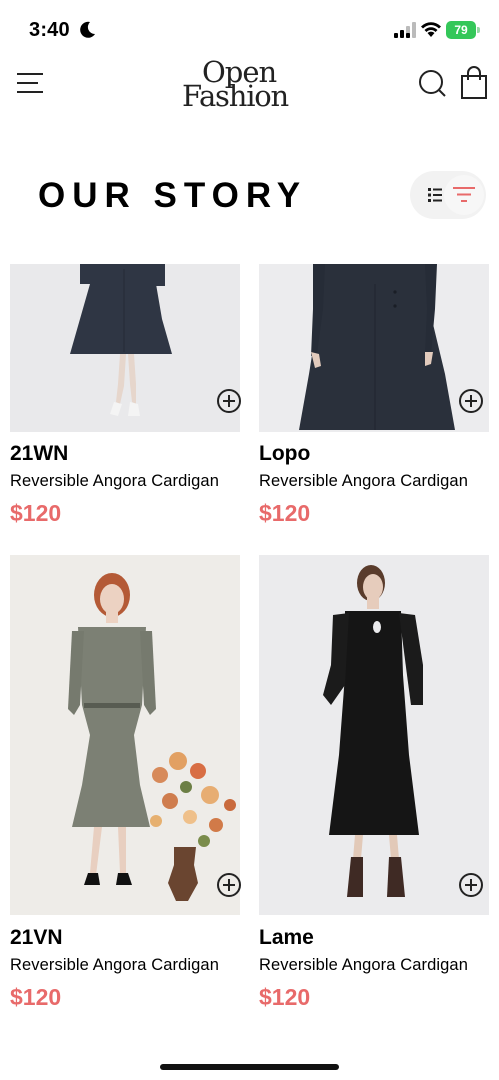  I want to click on search-icon, so click(432, 83).